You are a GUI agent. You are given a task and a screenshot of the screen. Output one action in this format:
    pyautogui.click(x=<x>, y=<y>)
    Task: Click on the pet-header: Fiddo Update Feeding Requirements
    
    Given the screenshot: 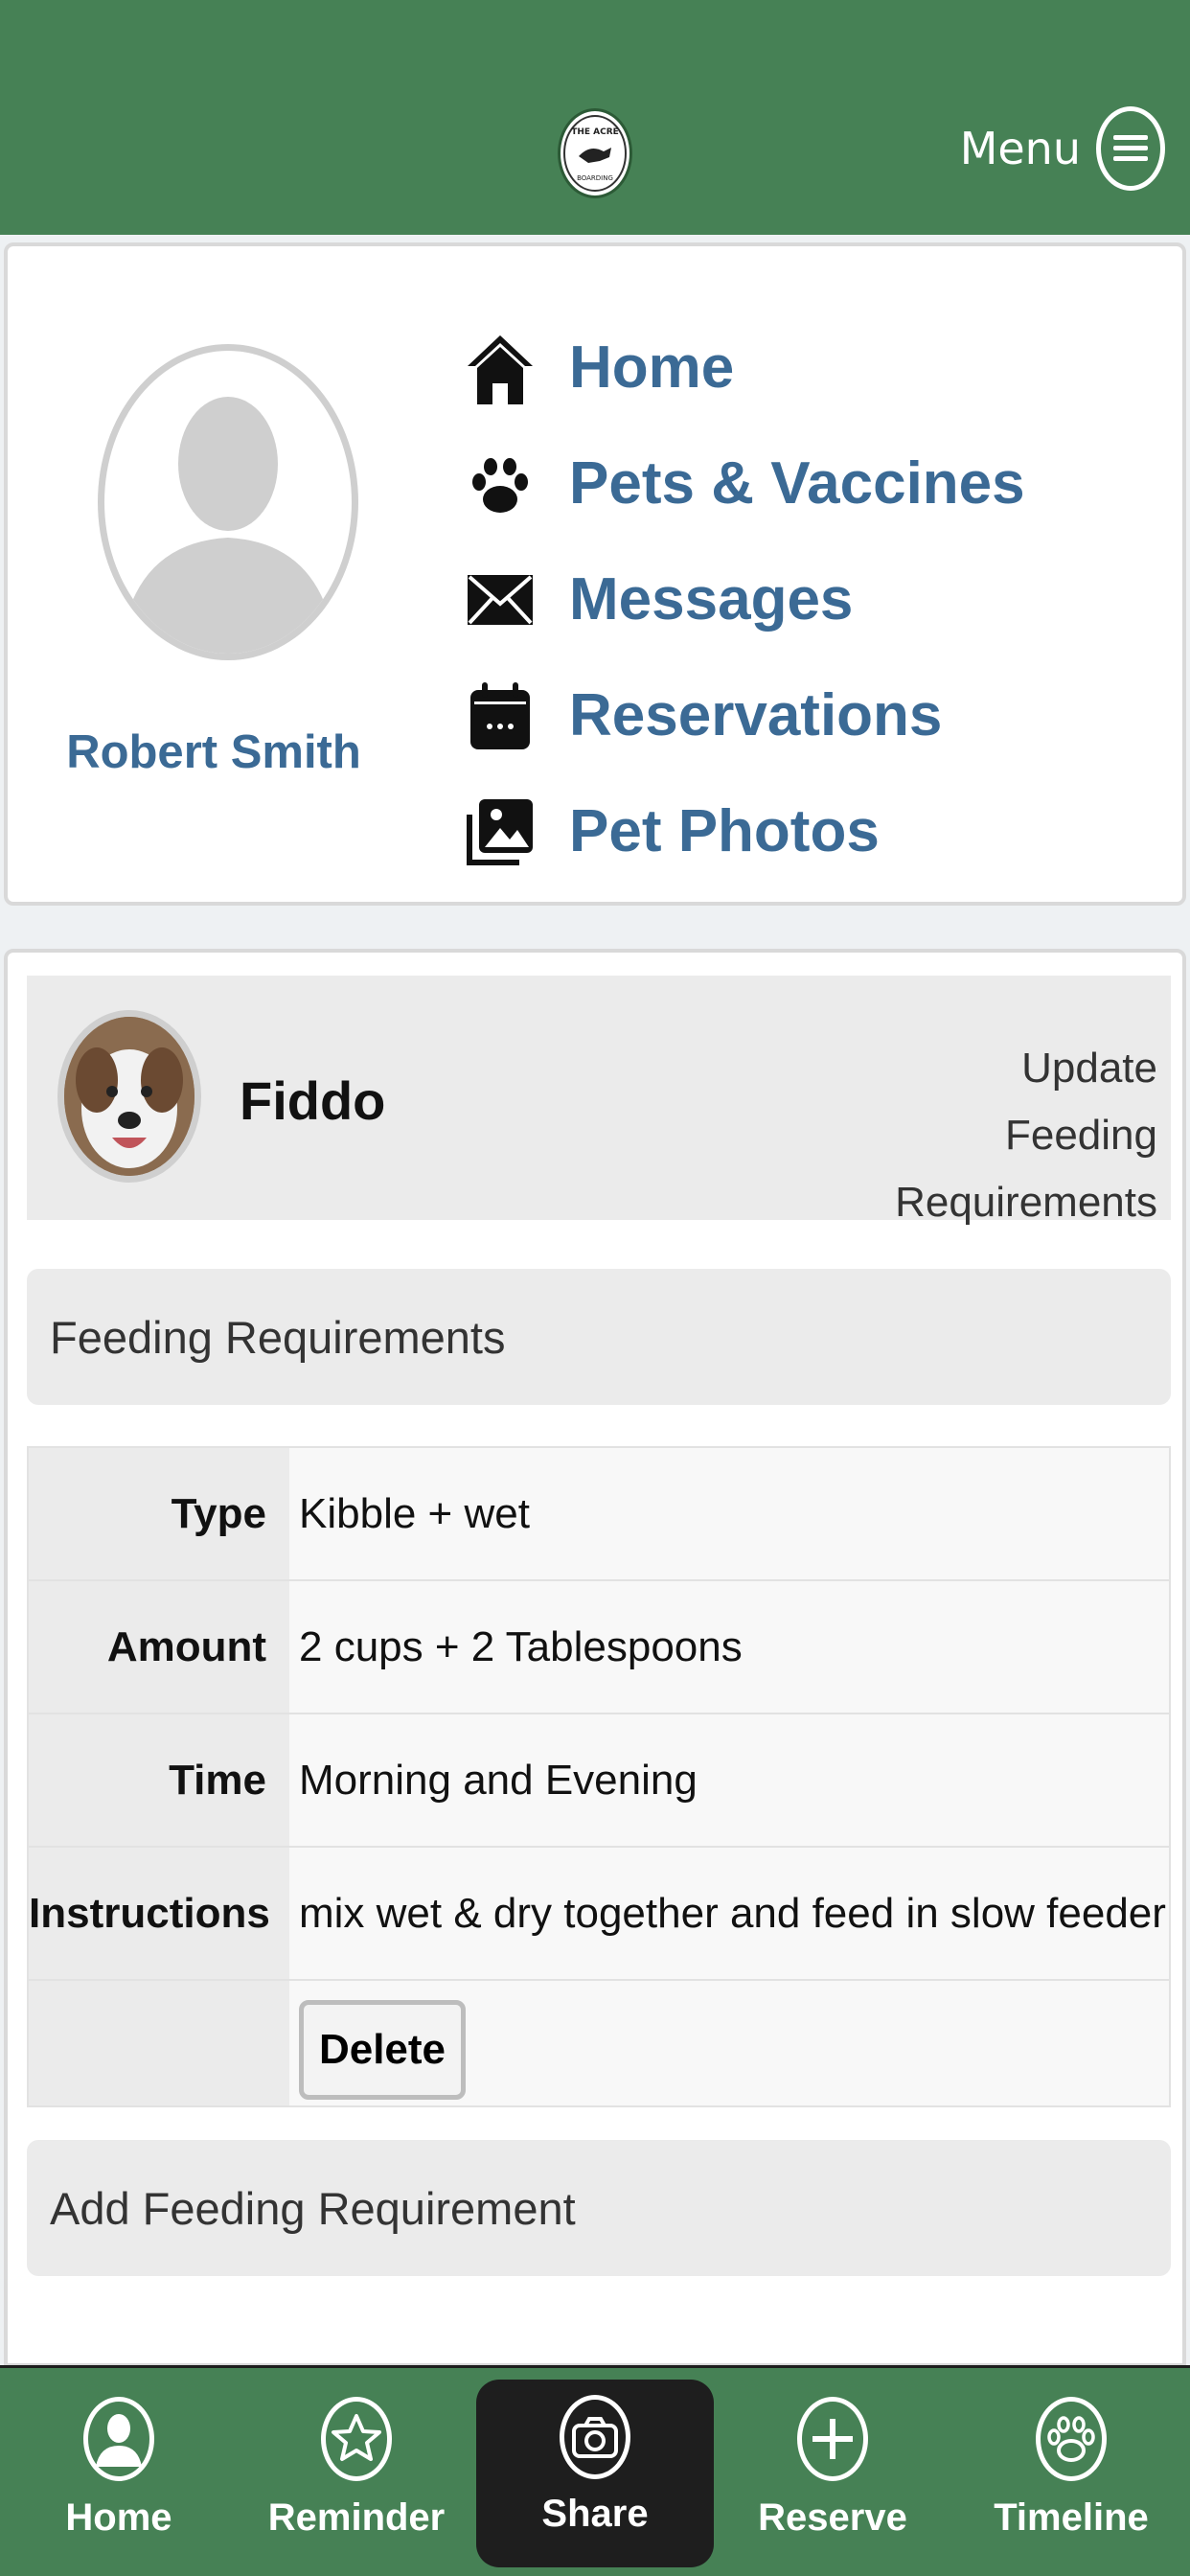 What is the action you would take?
    pyautogui.click(x=599, y=1101)
    